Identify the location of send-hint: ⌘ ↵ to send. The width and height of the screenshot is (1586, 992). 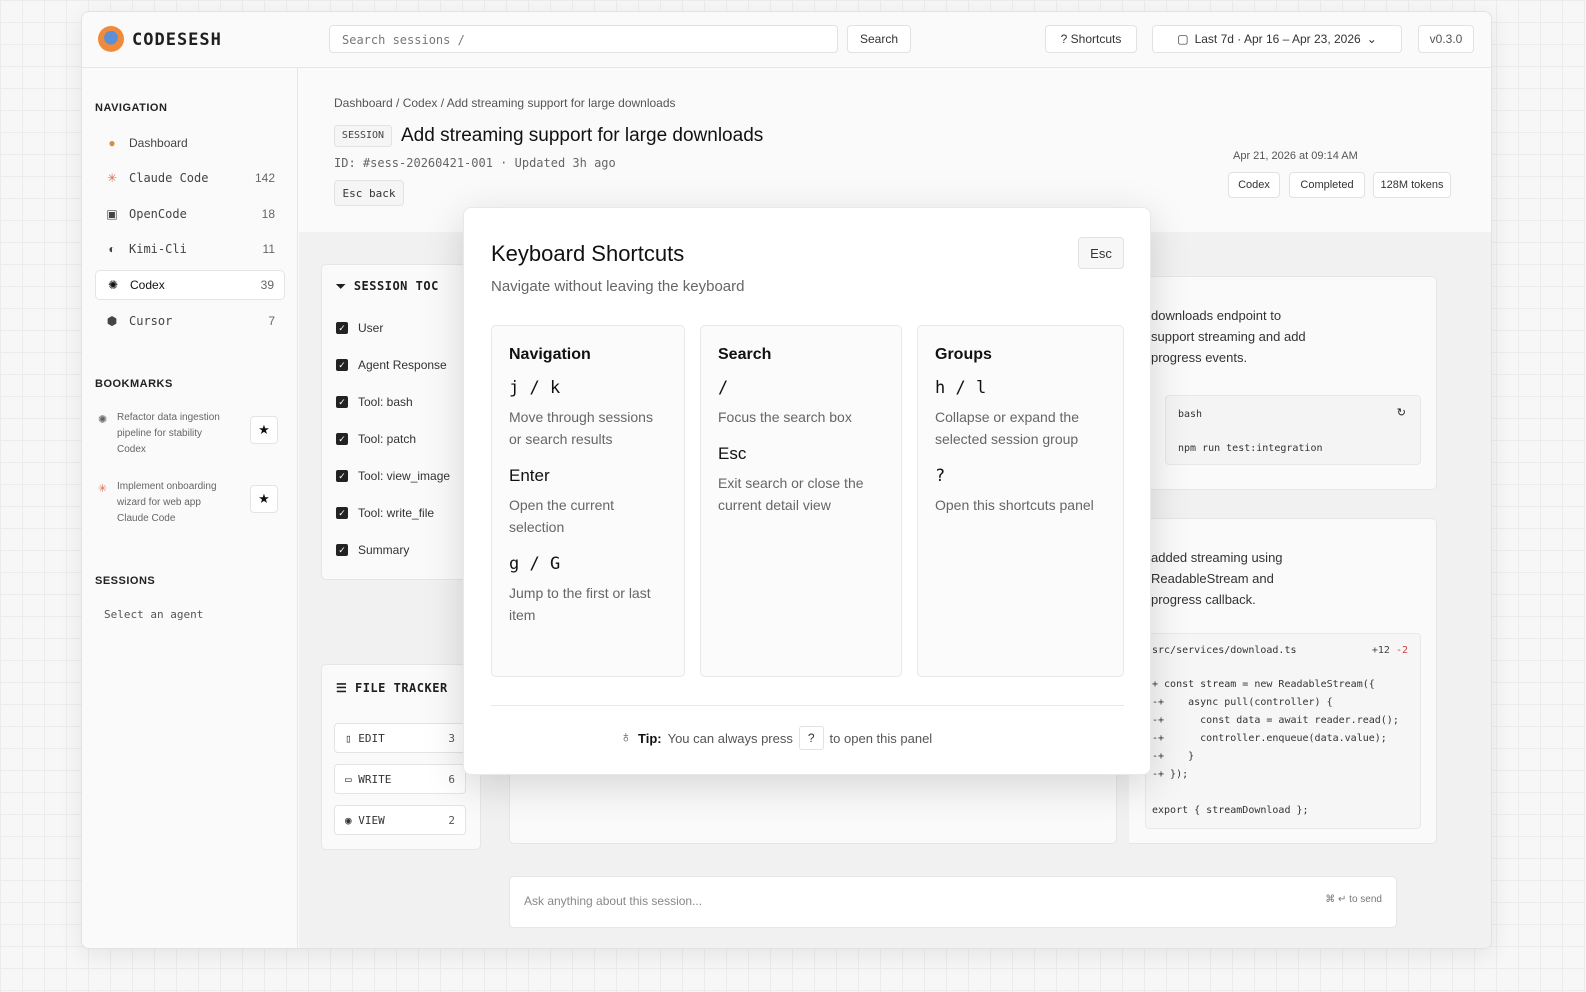
(1353, 899).